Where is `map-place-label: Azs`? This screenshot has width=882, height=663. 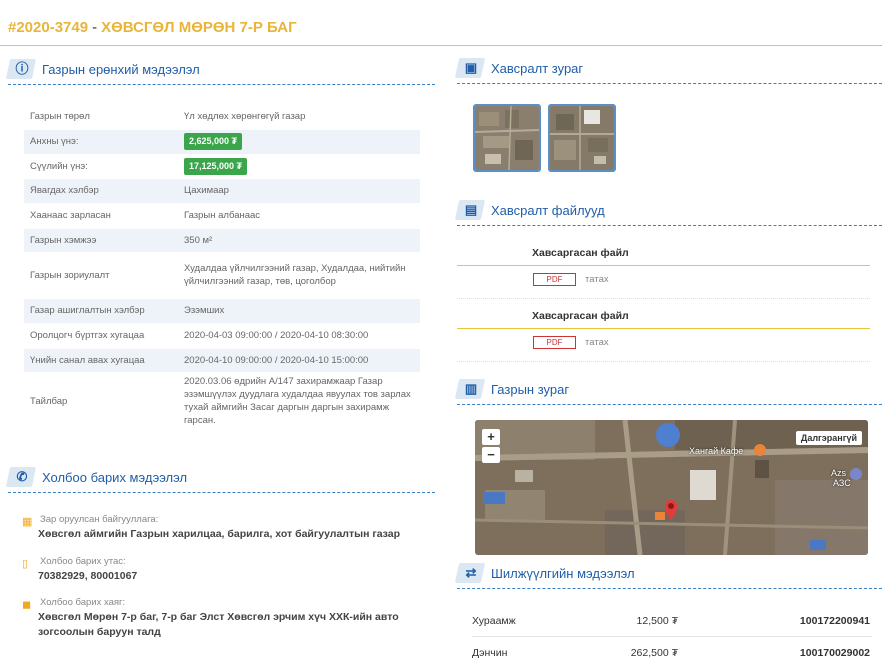 map-place-label: Azs is located at coordinates (839, 473).